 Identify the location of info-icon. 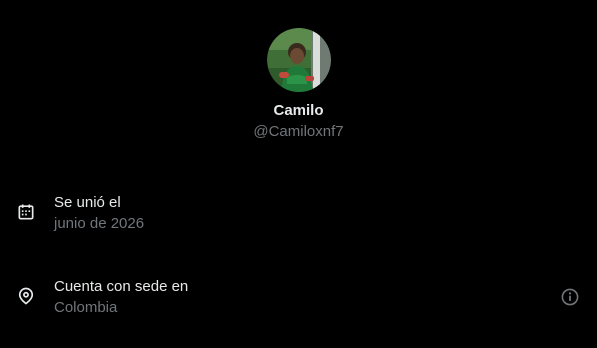
(570, 297).